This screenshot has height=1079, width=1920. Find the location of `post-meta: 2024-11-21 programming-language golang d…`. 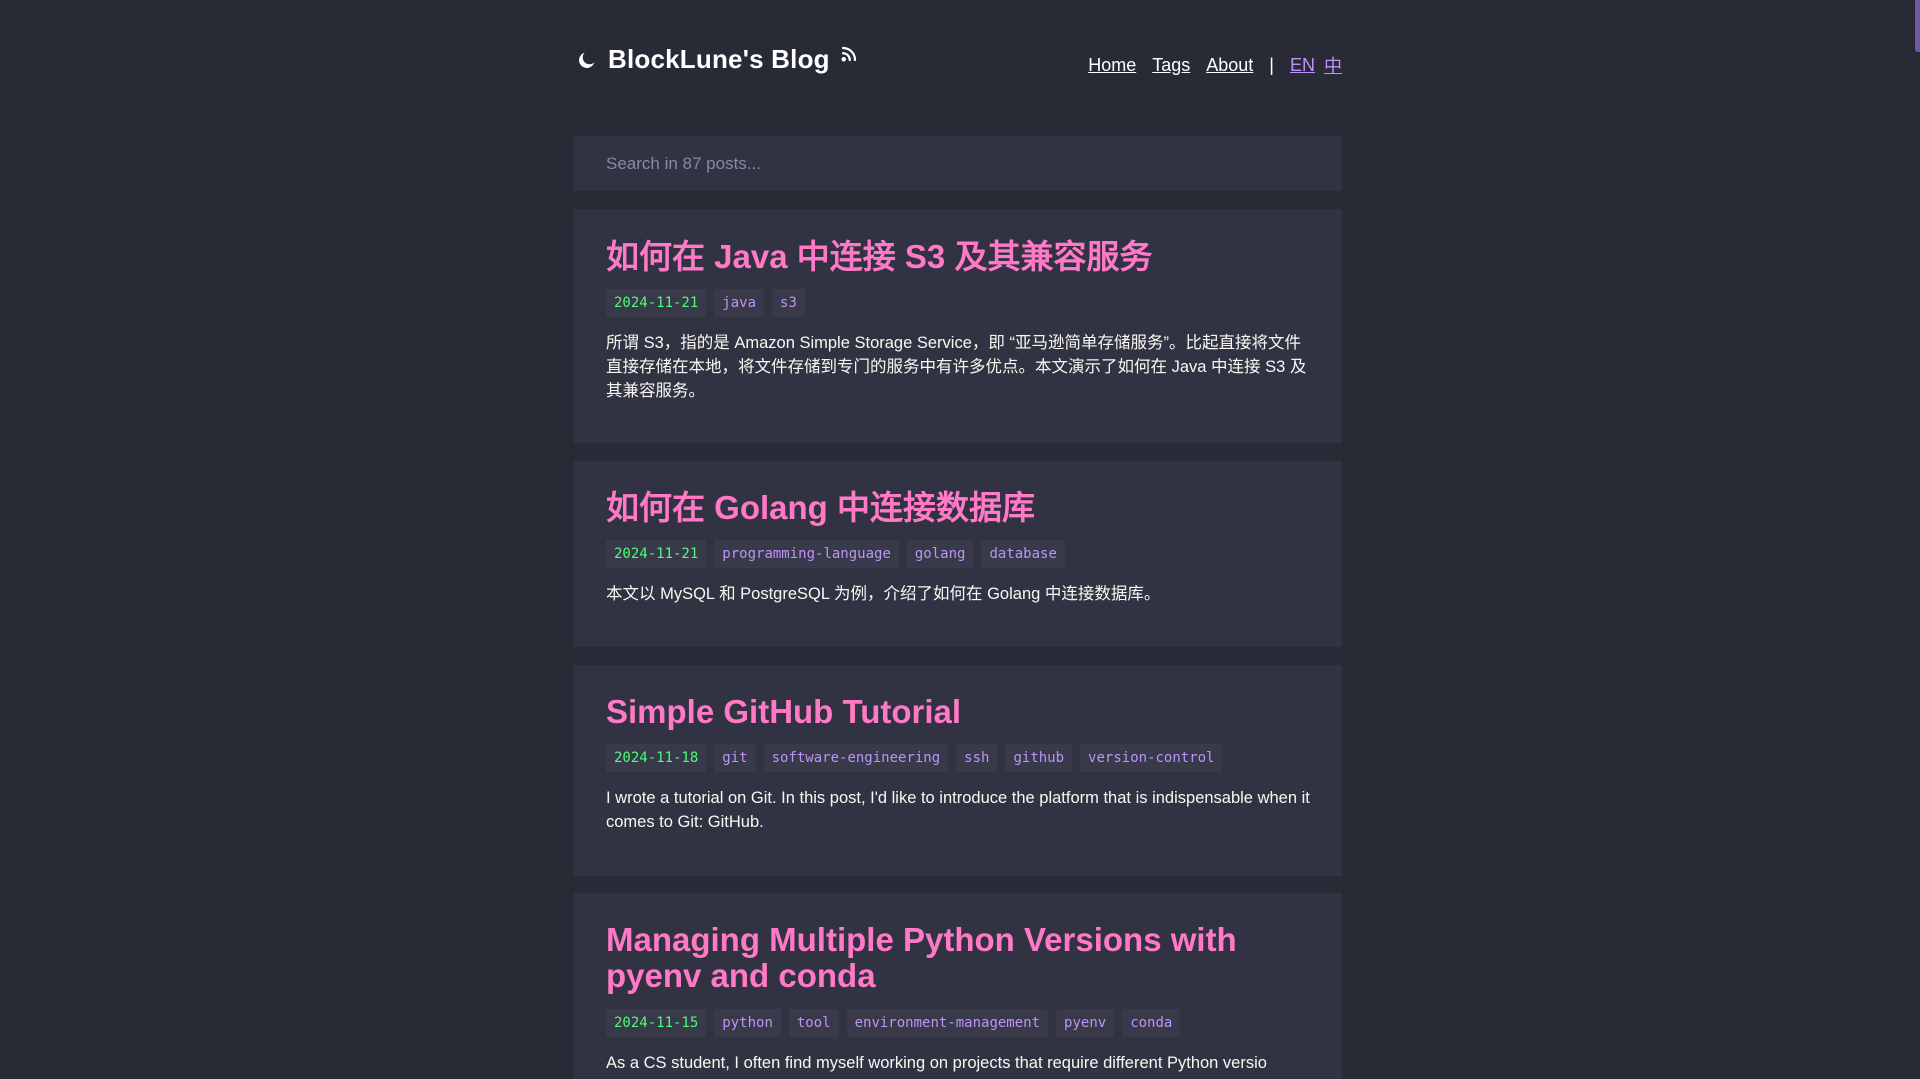

post-meta: 2024-11-21 programming-language golang d… is located at coordinates (958, 554).